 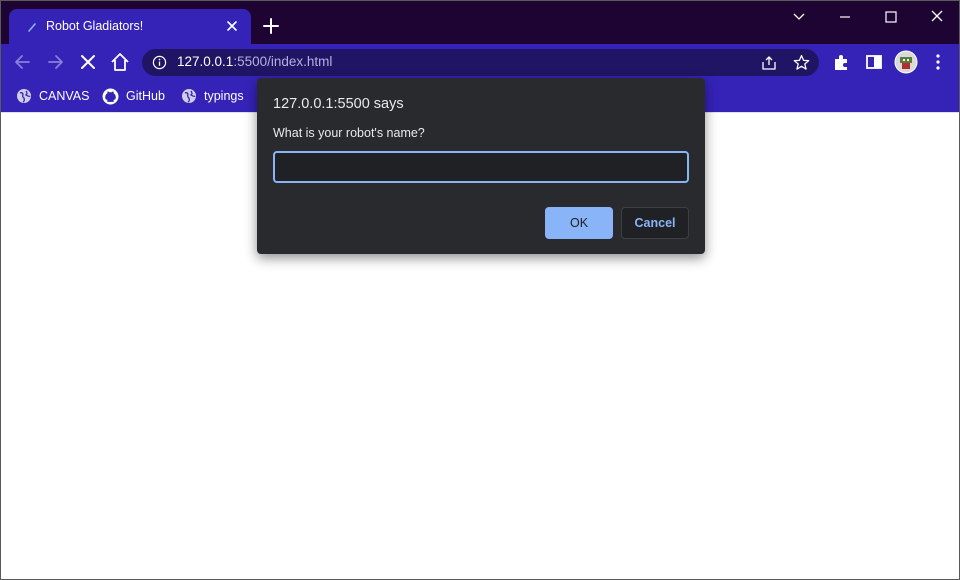 What do you see at coordinates (906, 62) in the screenshot?
I see `profile-avatar-icon` at bounding box center [906, 62].